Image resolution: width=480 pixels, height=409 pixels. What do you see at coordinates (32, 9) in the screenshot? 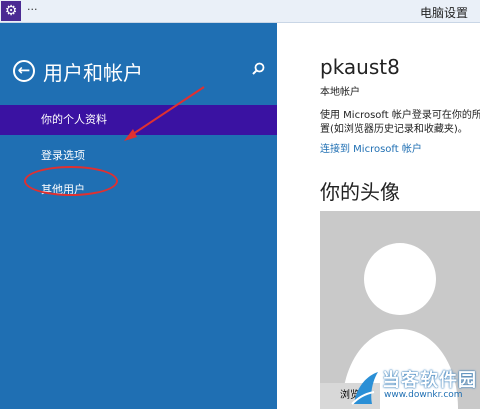
I see `title-bar-menu: ···` at bounding box center [32, 9].